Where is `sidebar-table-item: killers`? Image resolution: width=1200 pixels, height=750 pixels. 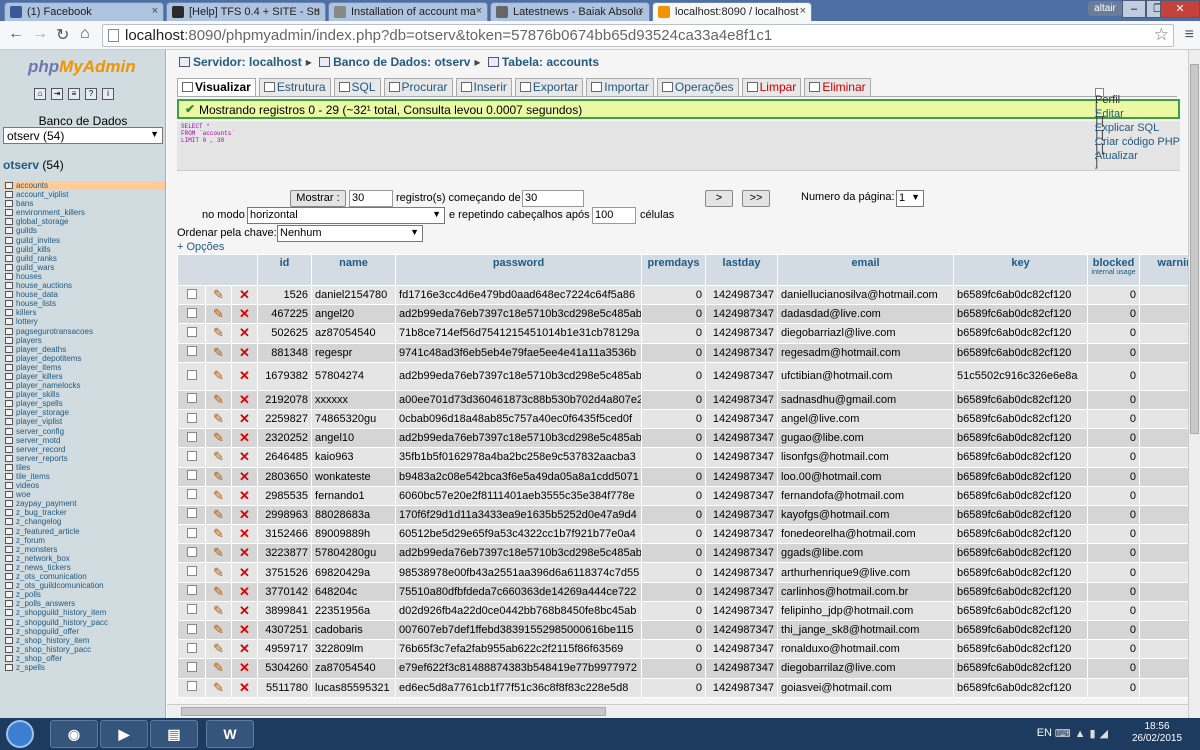
sidebar-table-item: killers is located at coordinates (84, 312).